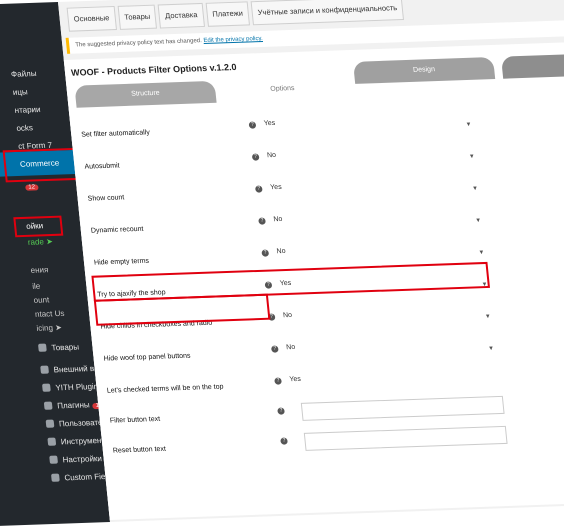 Image resolution: width=564 pixels, height=526 pixels. What do you see at coordinates (24, 74) in the screenshot?
I see `sidebar-item-files: Файлы` at bounding box center [24, 74].